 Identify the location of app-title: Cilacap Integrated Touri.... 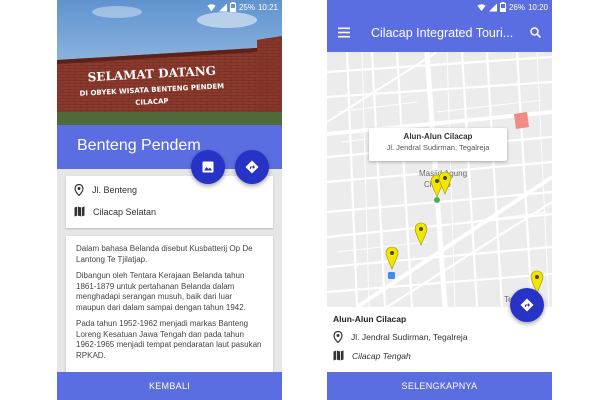
(442, 33).